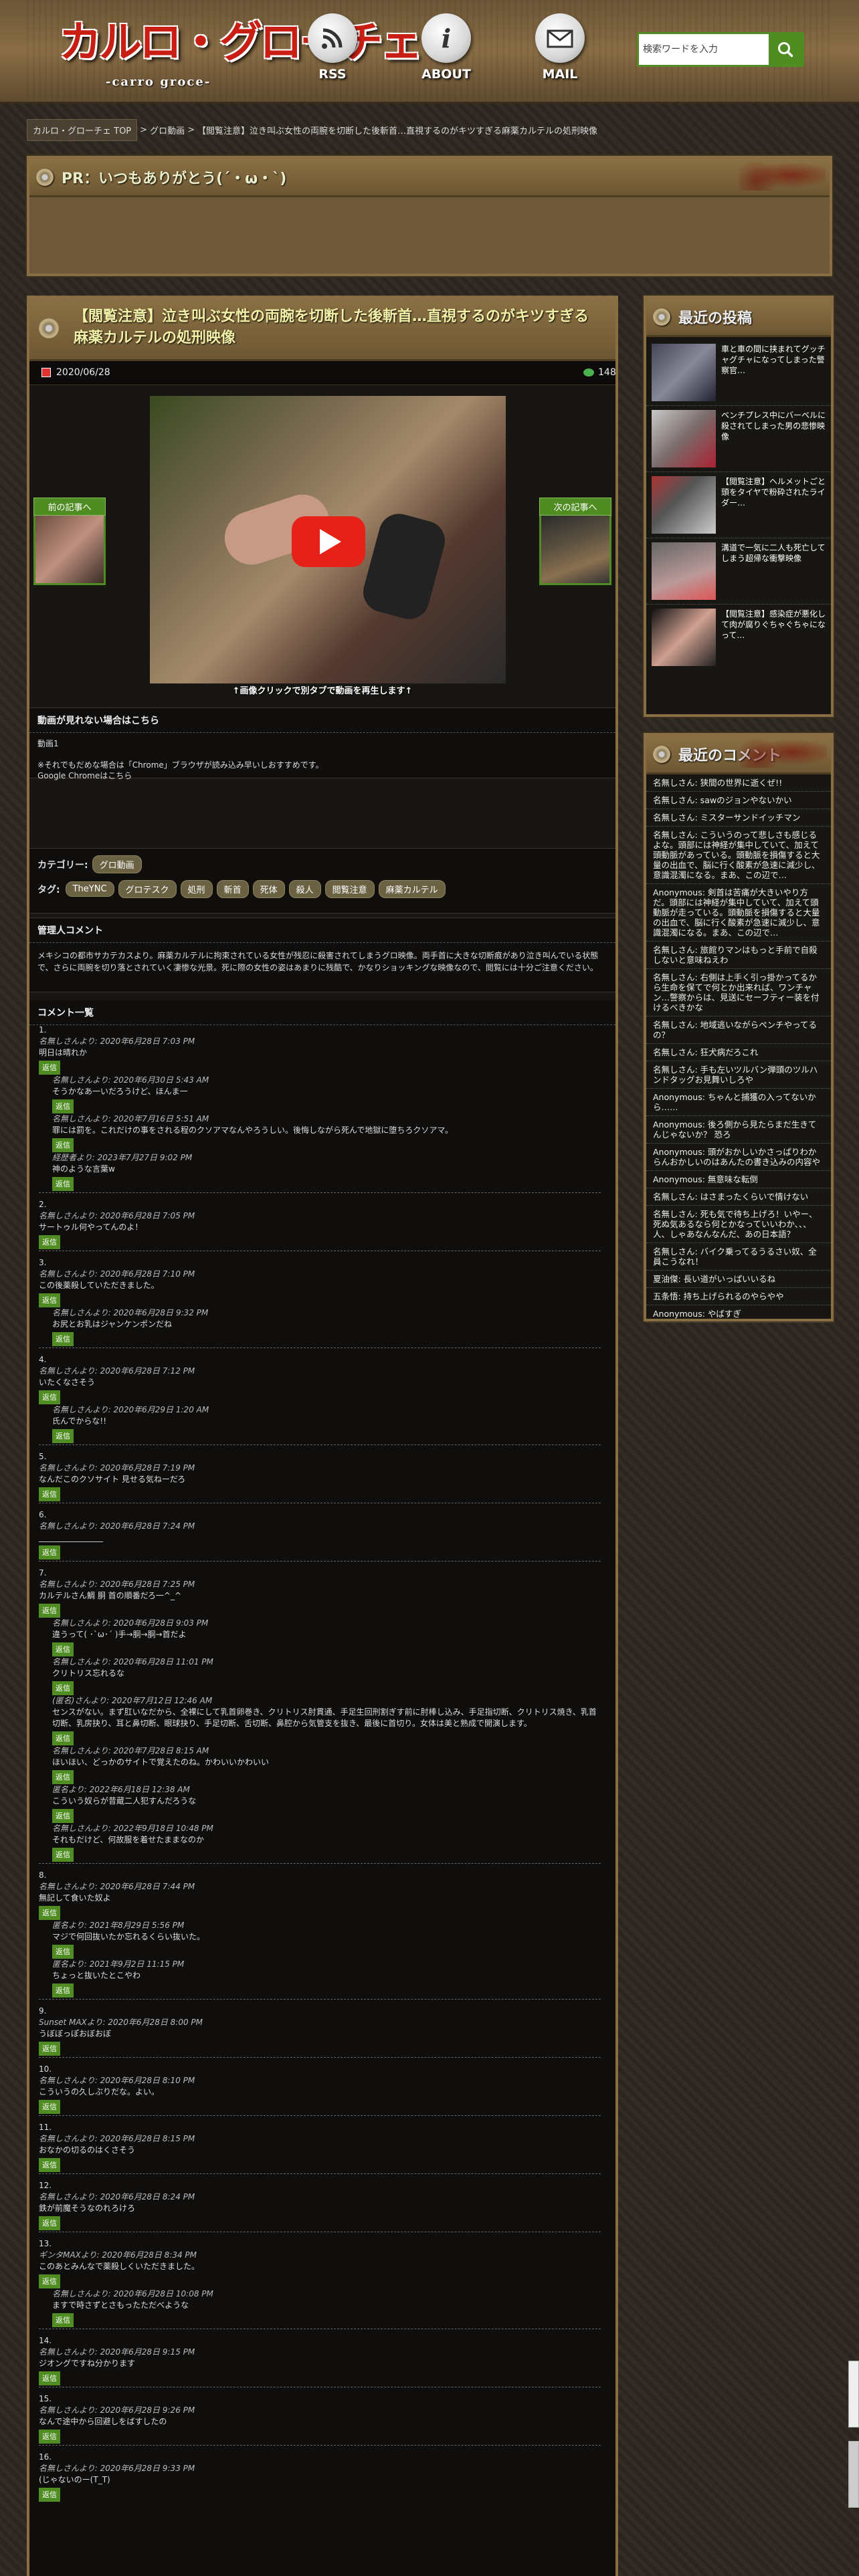  I want to click on prev-article-link: 前の記事へ, so click(69, 541).